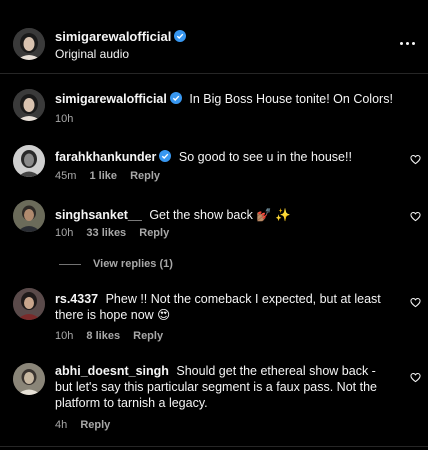 This screenshot has width=428, height=450. I want to click on comment-body: Get the show back 💅🏽 ✨, so click(220, 215).